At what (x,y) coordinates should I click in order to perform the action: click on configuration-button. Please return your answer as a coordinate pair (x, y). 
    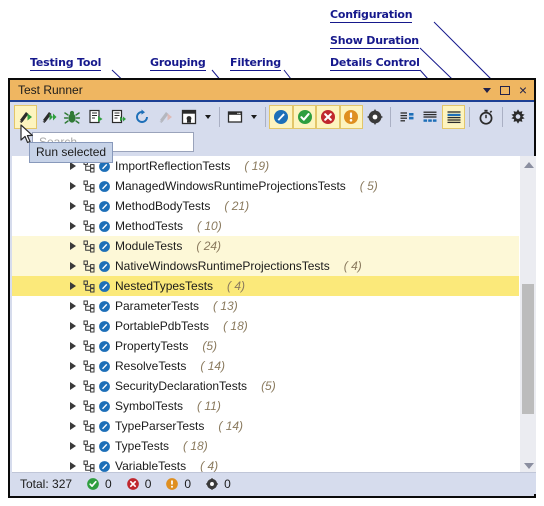
    Looking at the image, I should click on (518, 117).